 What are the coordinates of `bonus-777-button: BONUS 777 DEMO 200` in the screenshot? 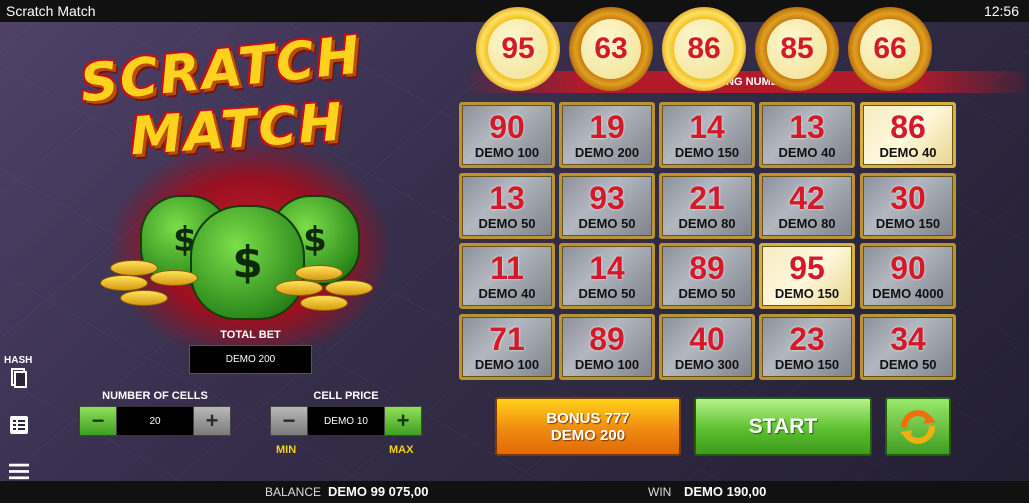 It's located at (588, 426).